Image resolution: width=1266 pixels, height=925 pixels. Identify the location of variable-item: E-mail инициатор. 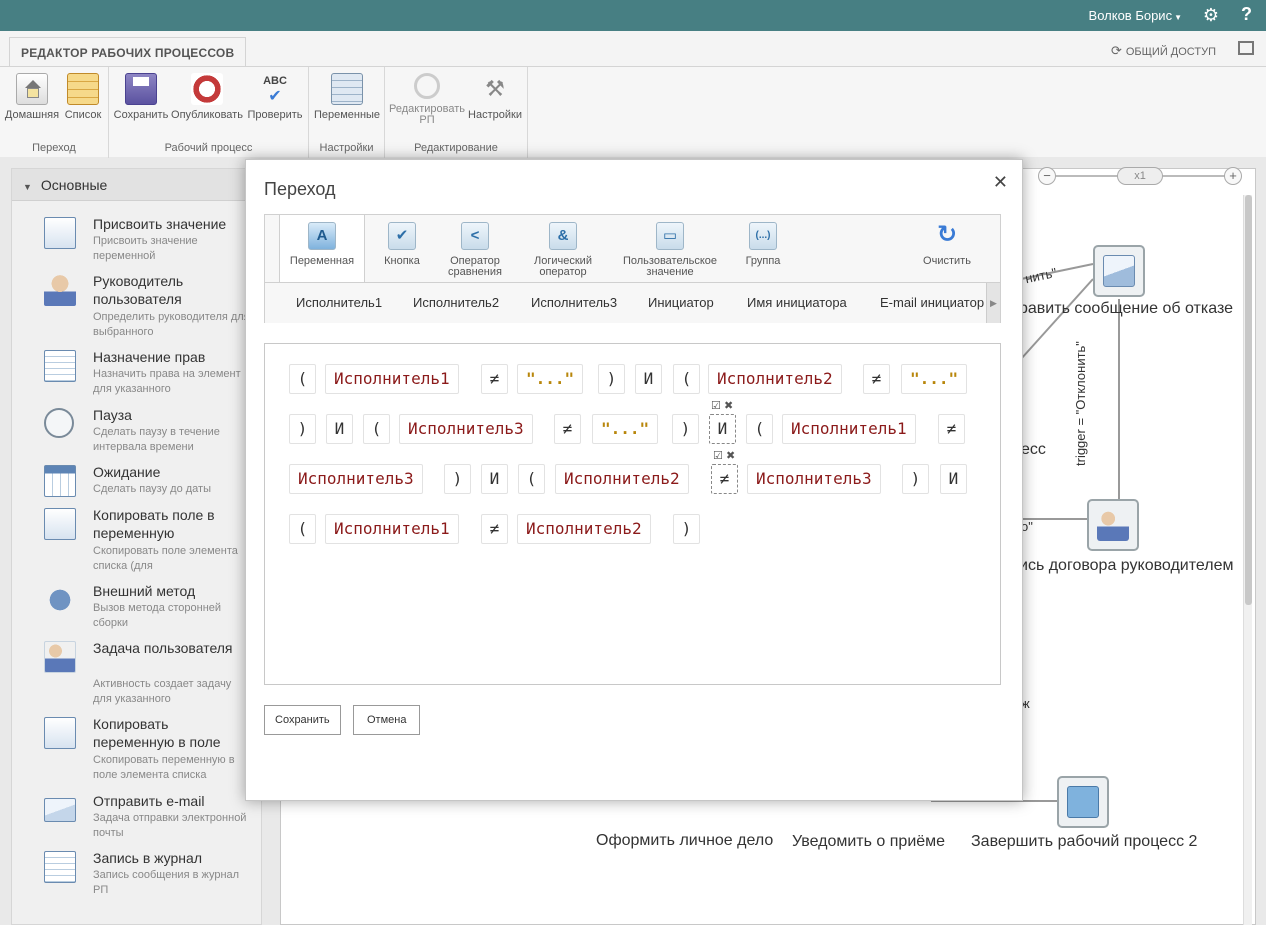
(932, 302).